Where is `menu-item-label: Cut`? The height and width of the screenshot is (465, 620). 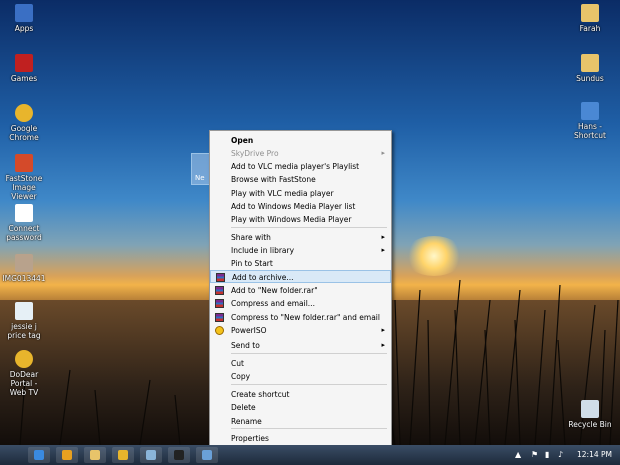
menu-item-label: Cut is located at coordinates (237, 363).